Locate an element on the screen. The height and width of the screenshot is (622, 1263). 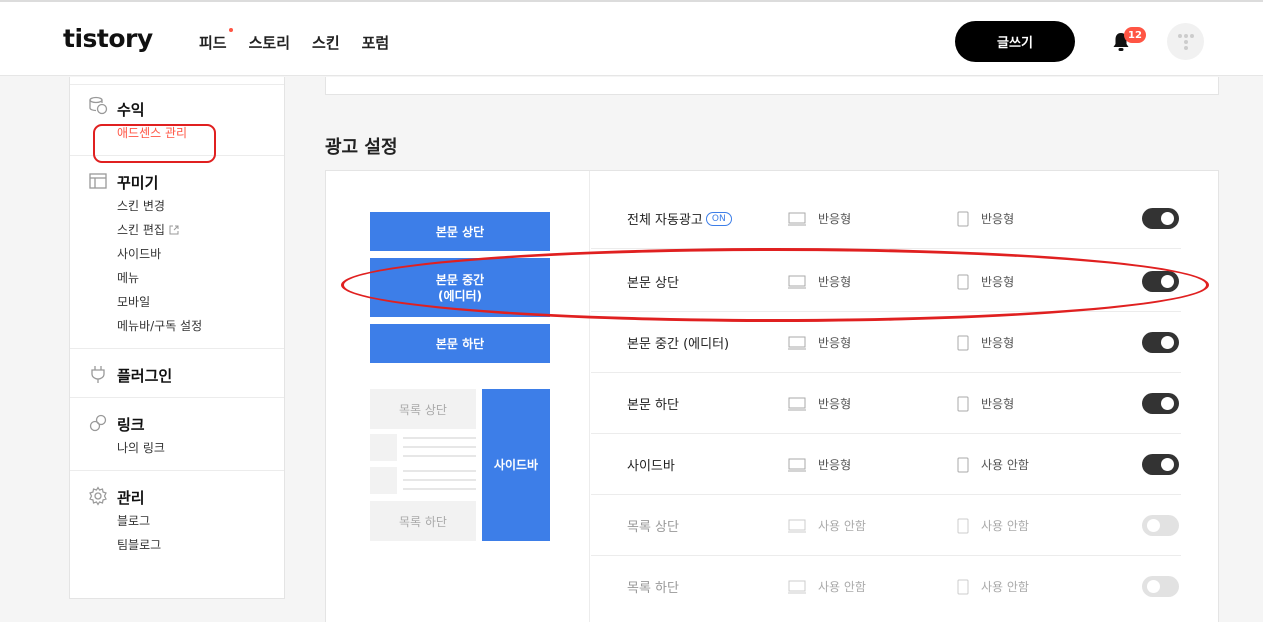
nav-skin: 스킨 is located at coordinates (326, 42).